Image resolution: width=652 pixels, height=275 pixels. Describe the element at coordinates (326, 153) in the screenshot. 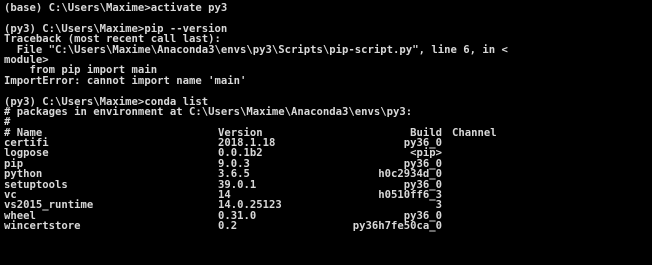

I see `package-row: logpose 0.0.1b2 <pip>` at that location.